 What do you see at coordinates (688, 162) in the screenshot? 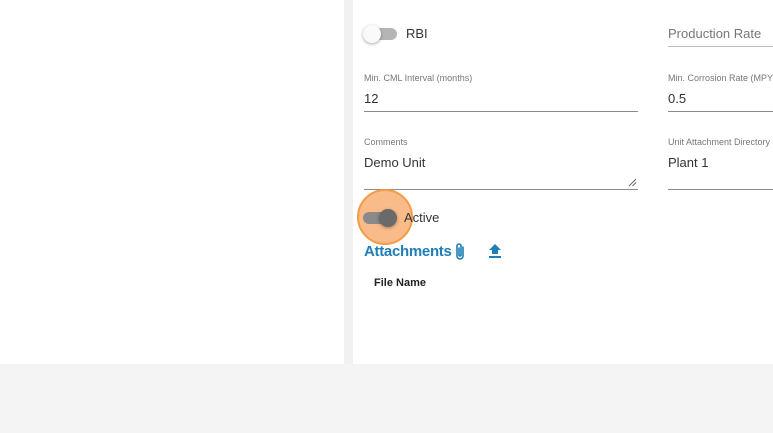
I see `unit-attachment-directory-value: Plant 1` at bounding box center [688, 162].